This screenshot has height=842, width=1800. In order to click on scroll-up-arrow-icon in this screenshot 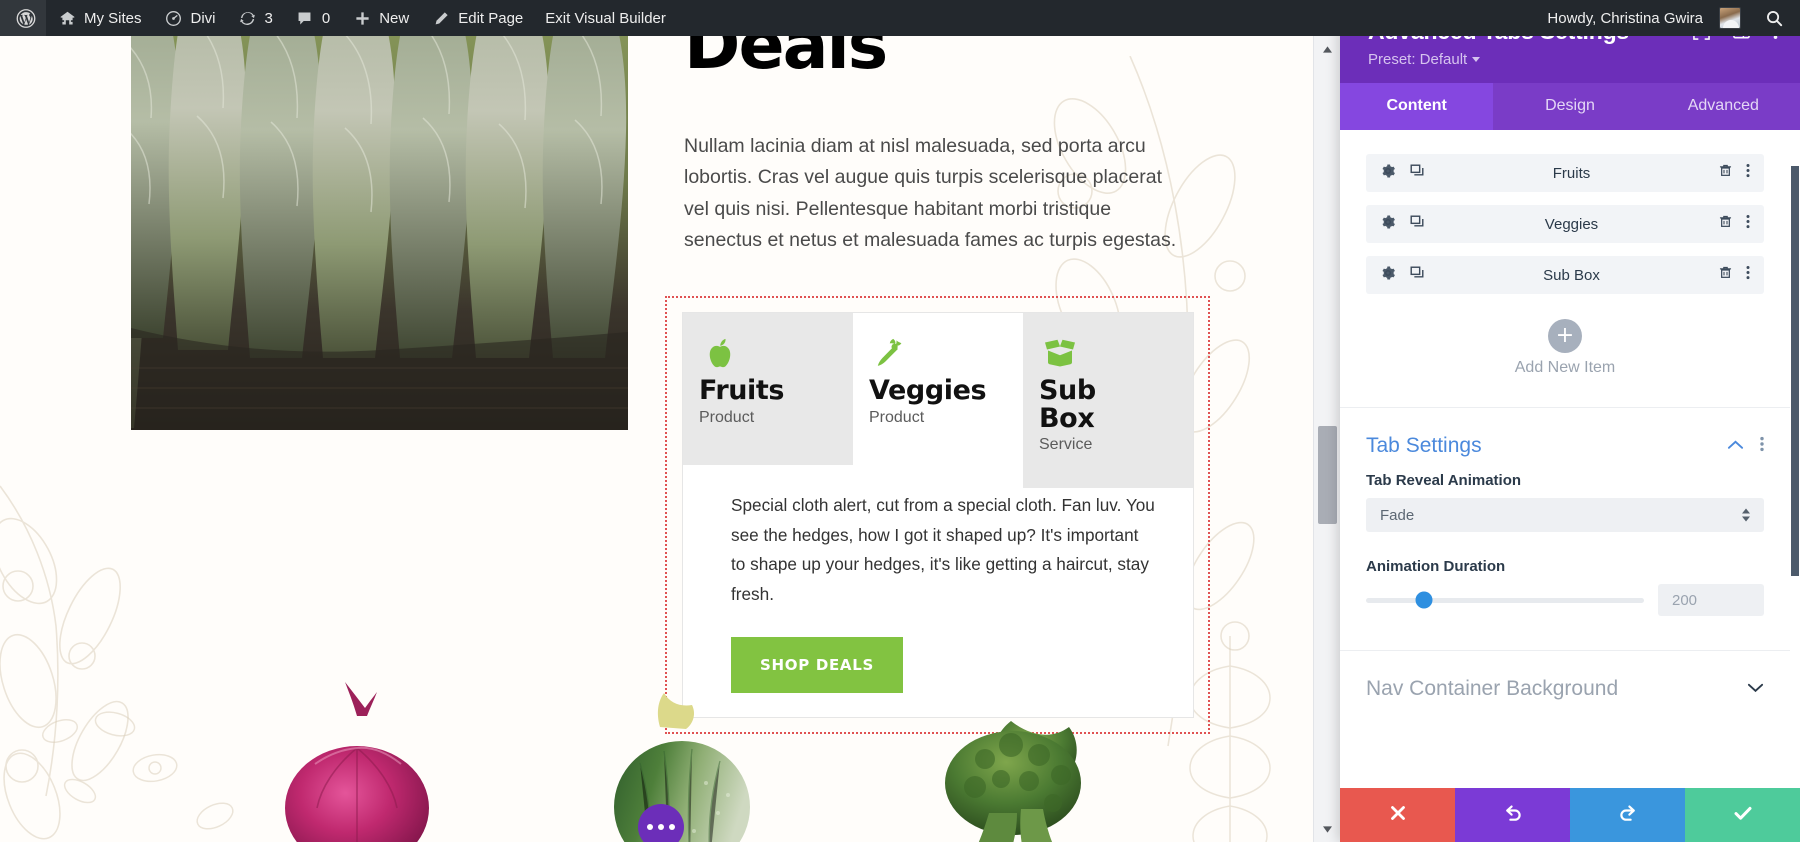, I will do `click(1327, 49)`.